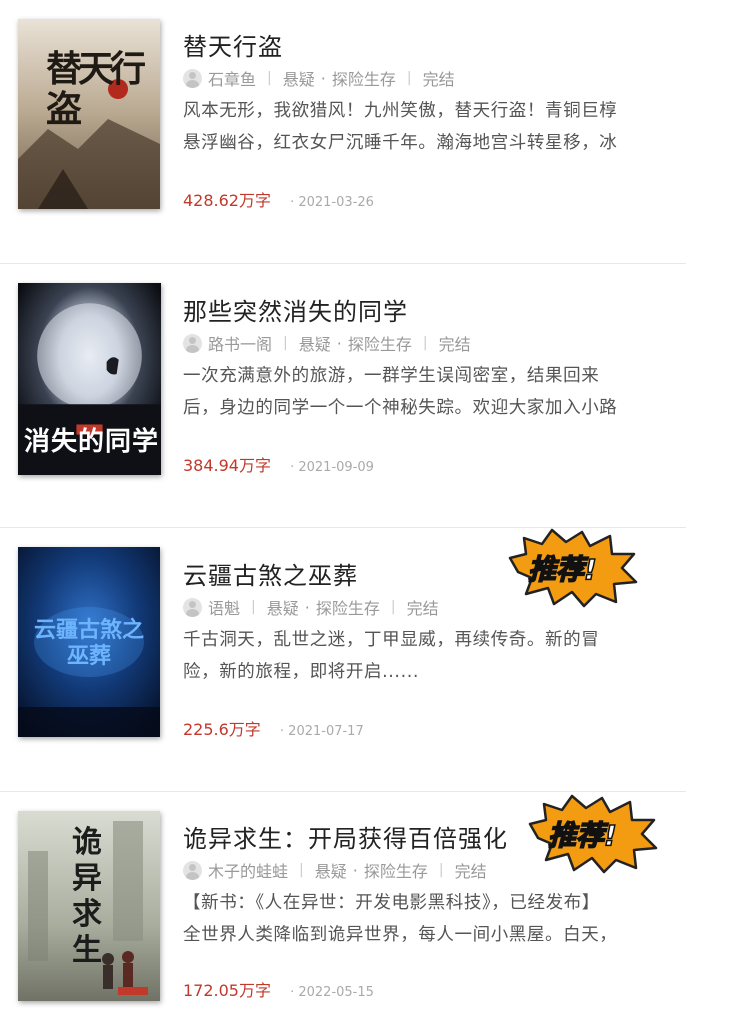  I want to click on word-count: 225.6万字, so click(222, 729).